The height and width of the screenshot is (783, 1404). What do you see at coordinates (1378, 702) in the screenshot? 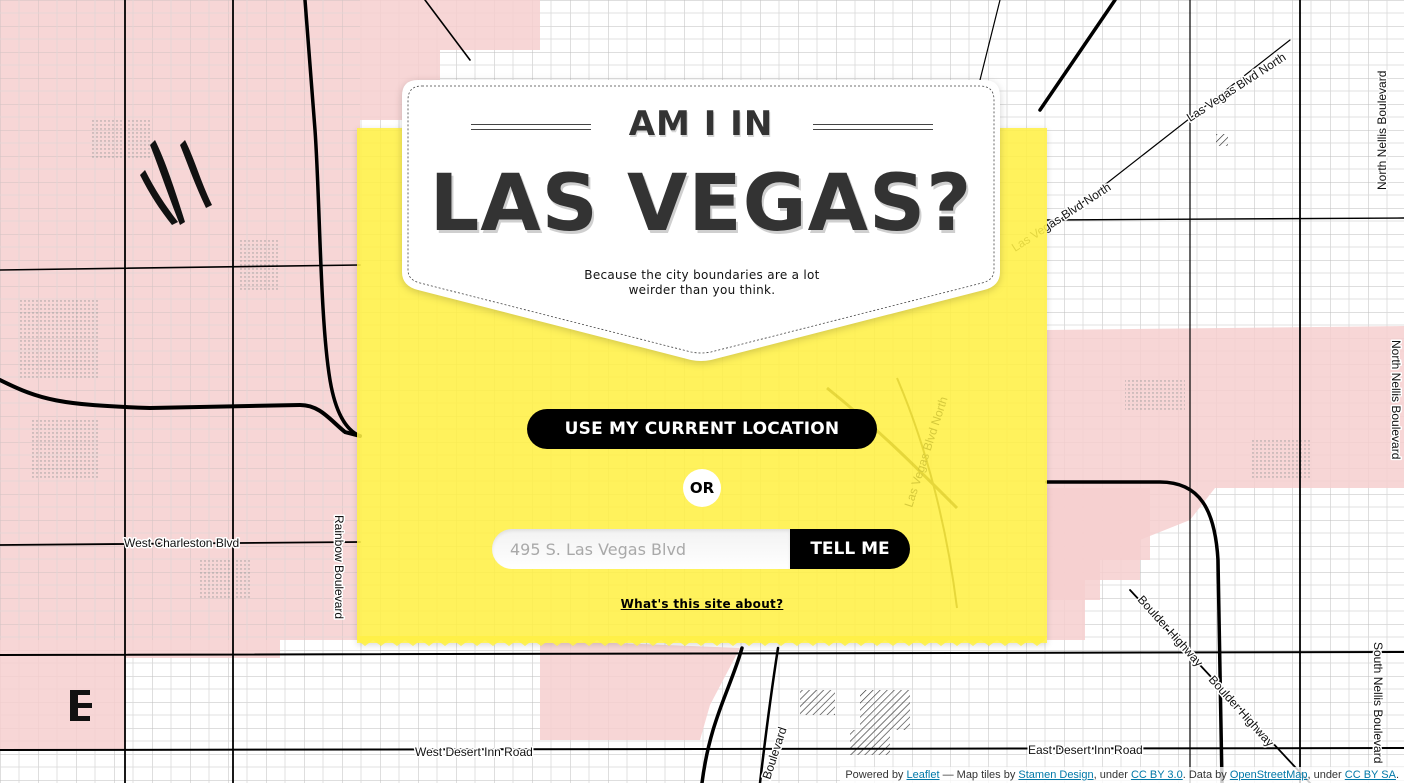
I see `street-label: South Nellis Boulevard` at bounding box center [1378, 702].